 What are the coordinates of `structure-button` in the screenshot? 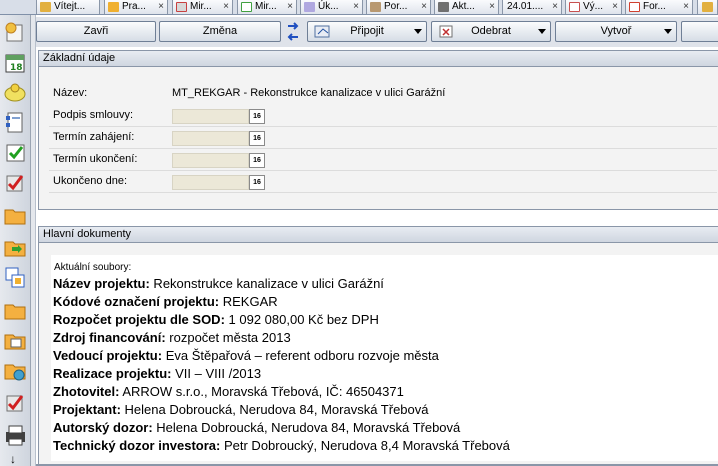 It's located at (15, 277).